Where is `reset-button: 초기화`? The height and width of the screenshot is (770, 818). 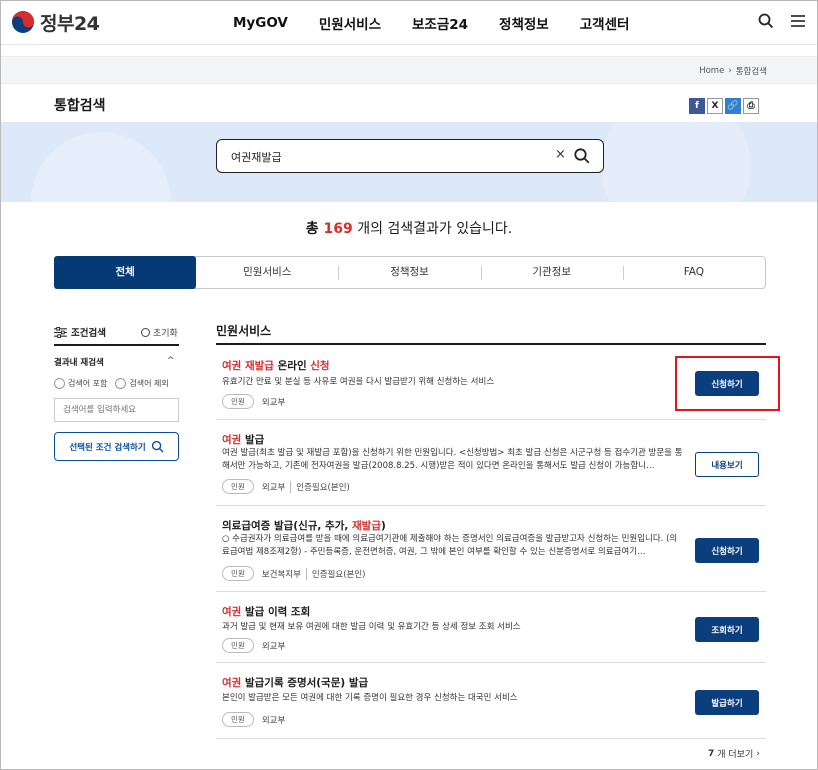
reset-button: 초기화 is located at coordinates (159, 332).